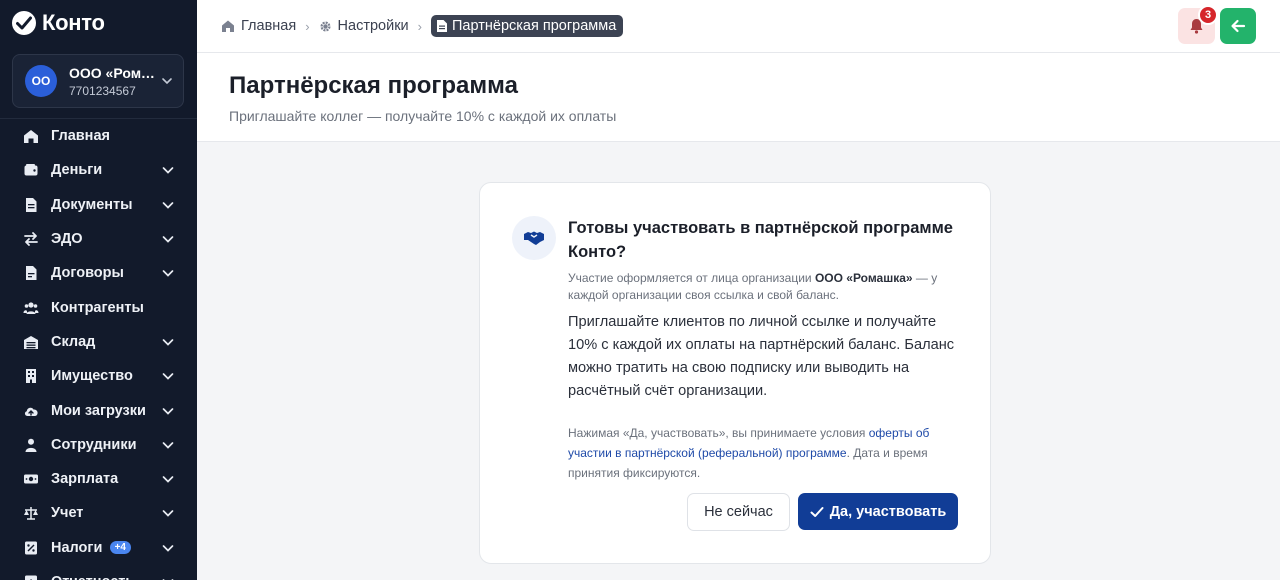  What do you see at coordinates (73, 341) in the screenshot?
I see `sidebar-item-label: Склад` at bounding box center [73, 341].